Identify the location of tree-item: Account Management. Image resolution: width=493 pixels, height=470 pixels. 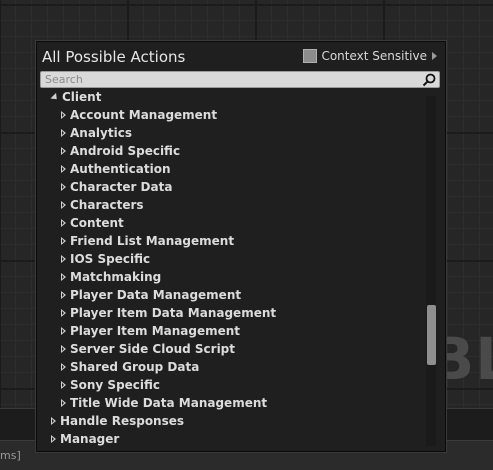
(139, 115).